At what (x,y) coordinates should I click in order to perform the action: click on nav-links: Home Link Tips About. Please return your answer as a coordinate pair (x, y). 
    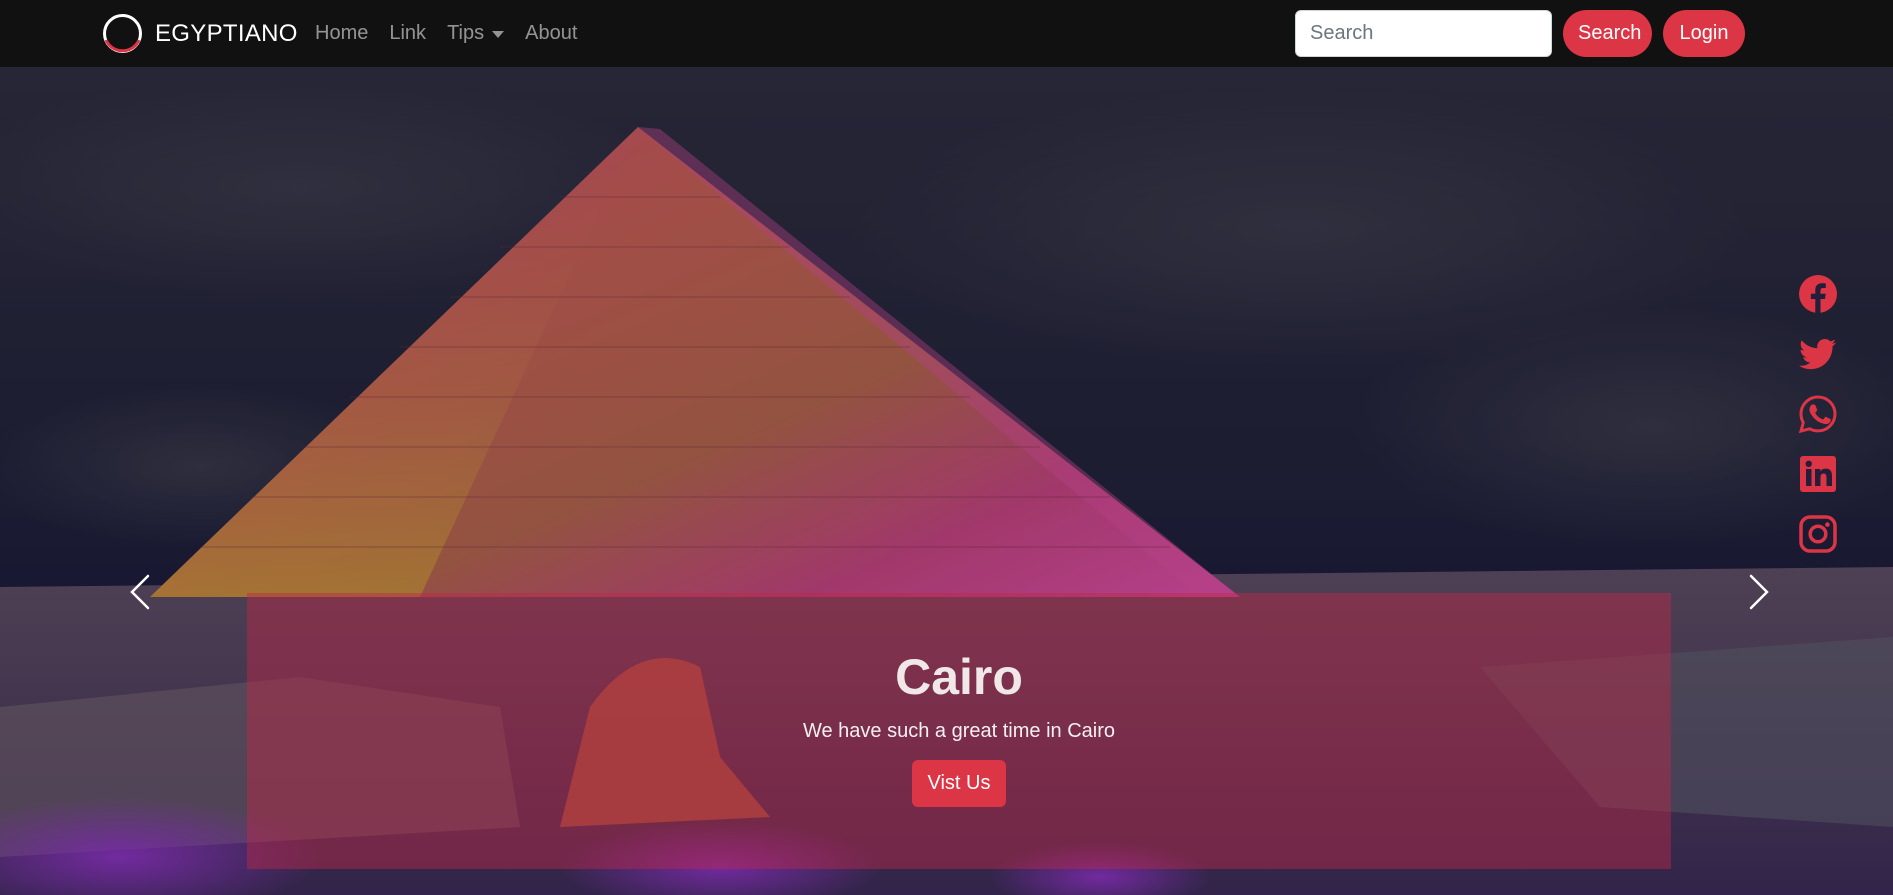
    Looking at the image, I should click on (456, 33).